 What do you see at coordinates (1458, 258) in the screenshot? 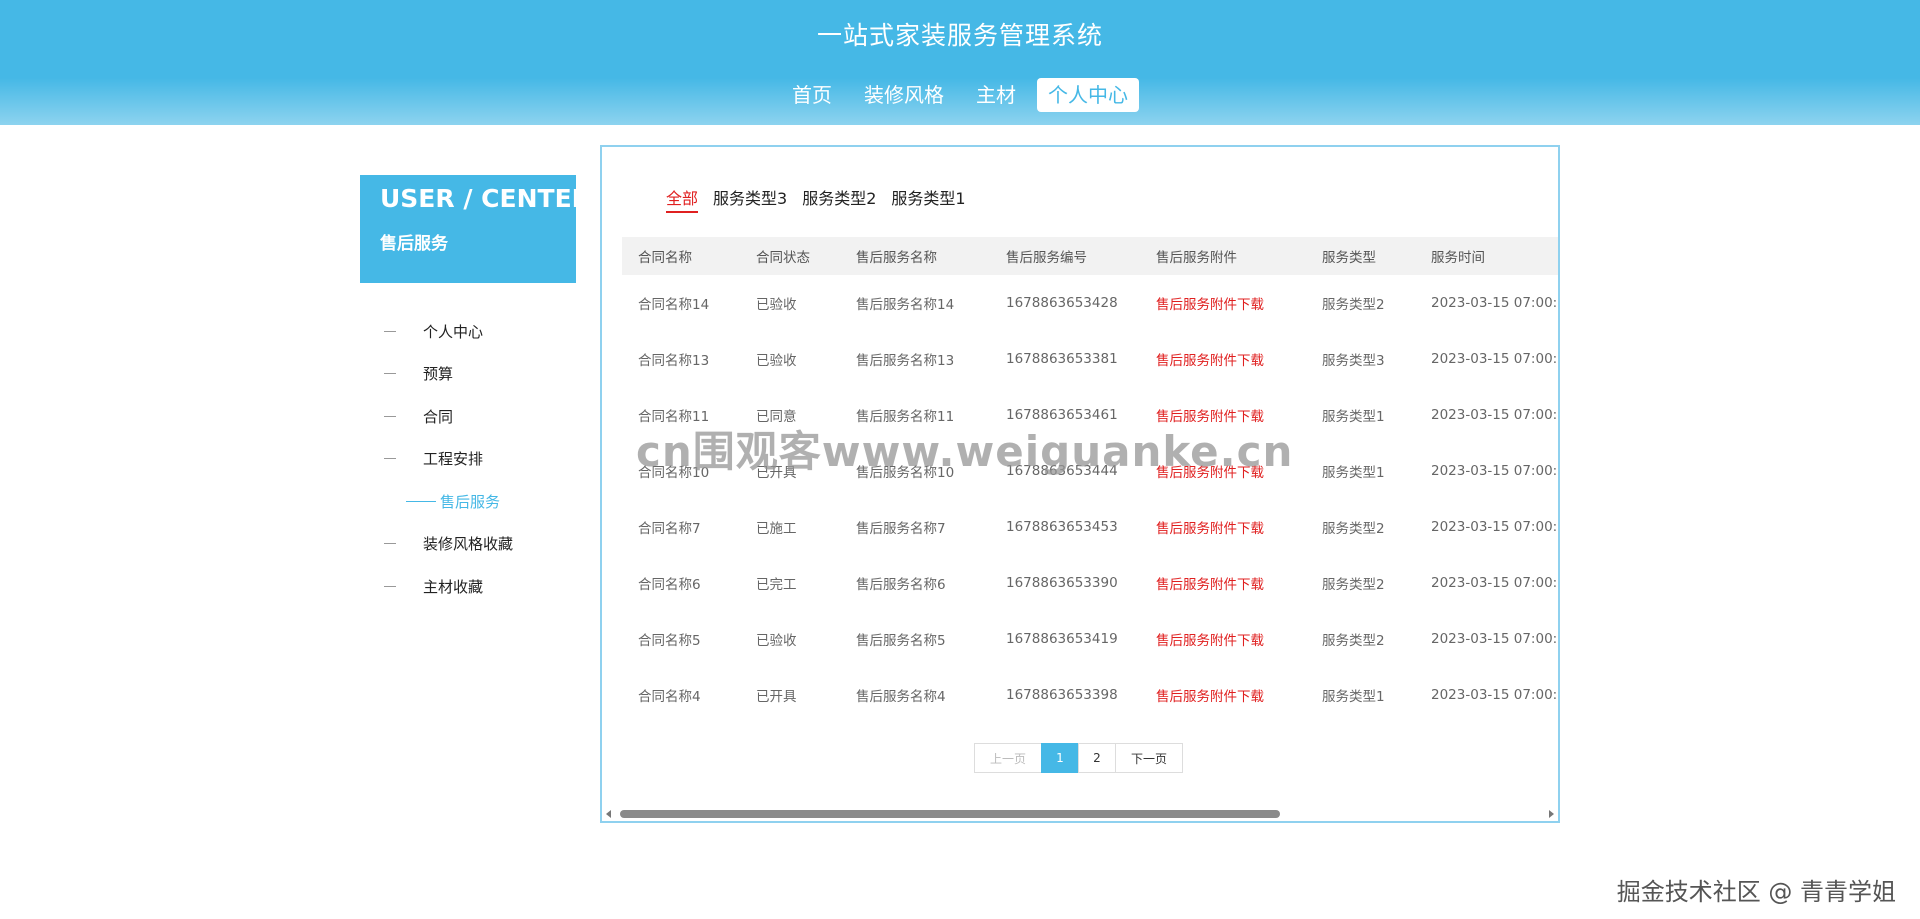
I see `column-header: 服务时间` at bounding box center [1458, 258].